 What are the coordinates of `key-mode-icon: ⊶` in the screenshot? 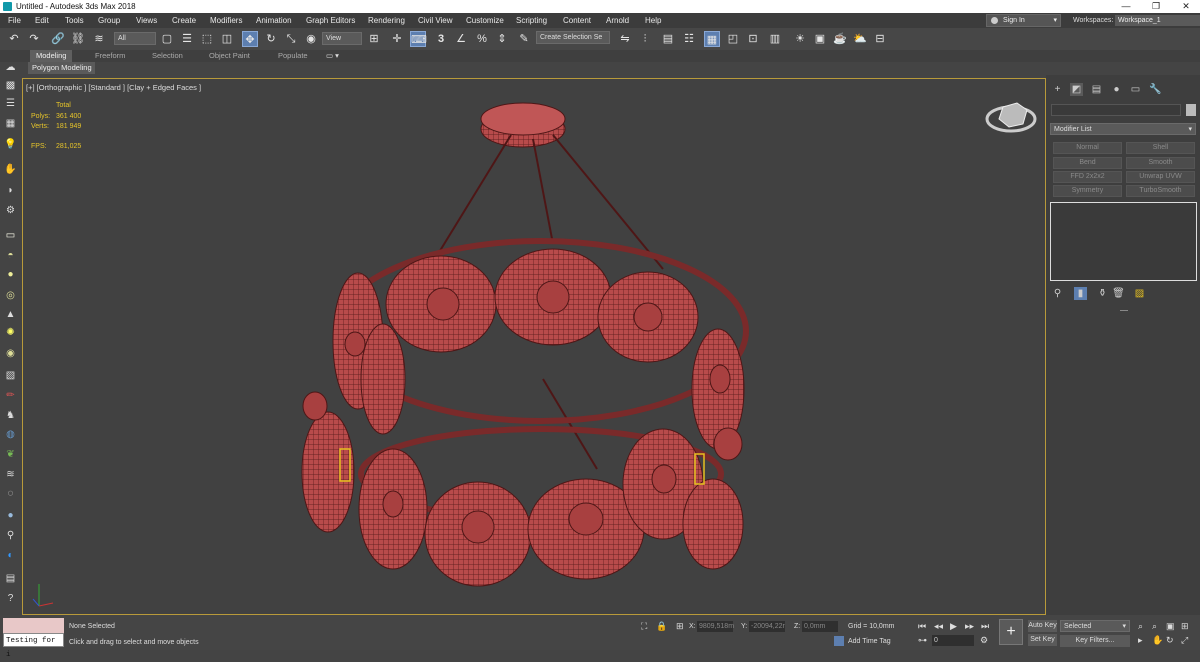 It's located at (922, 640).